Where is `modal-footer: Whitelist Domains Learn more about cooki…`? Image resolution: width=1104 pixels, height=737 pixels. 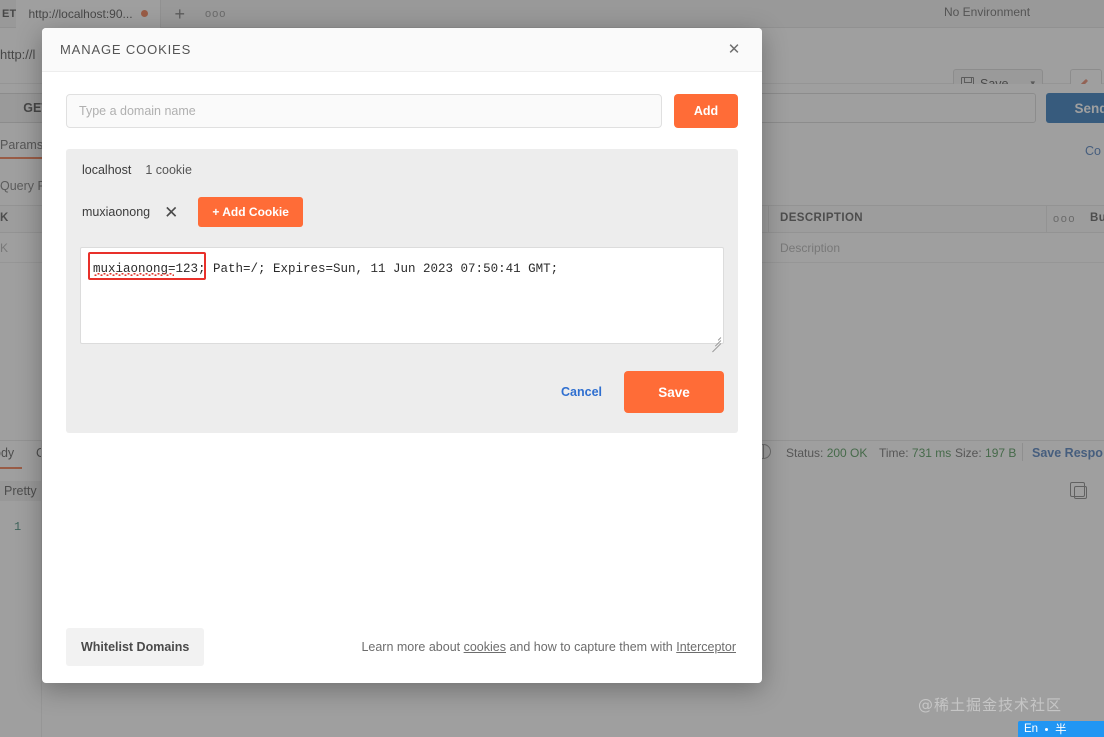
modal-footer: Whitelist Domains Learn more about cooki… is located at coordinates (402, 647).